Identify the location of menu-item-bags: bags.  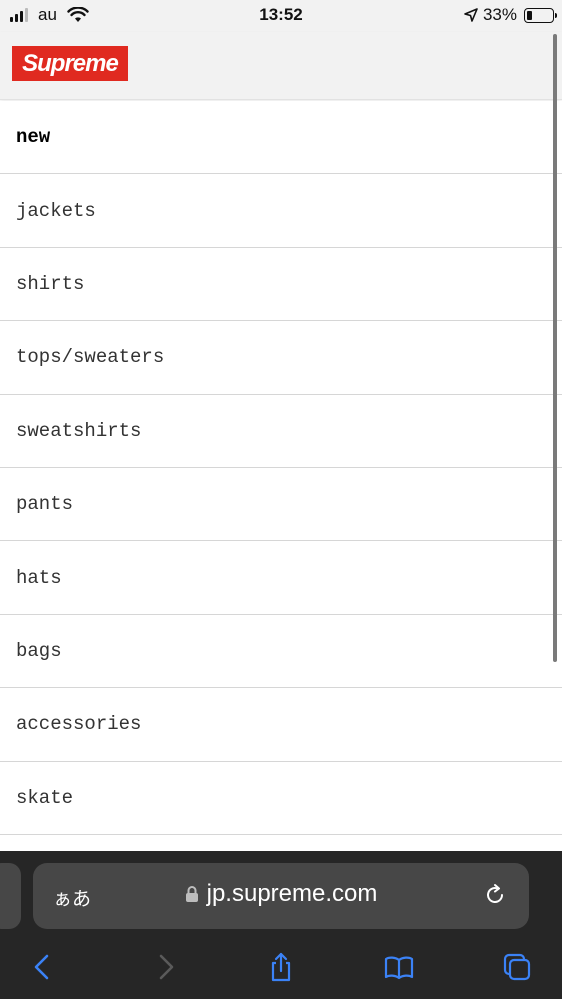
(281, 651).